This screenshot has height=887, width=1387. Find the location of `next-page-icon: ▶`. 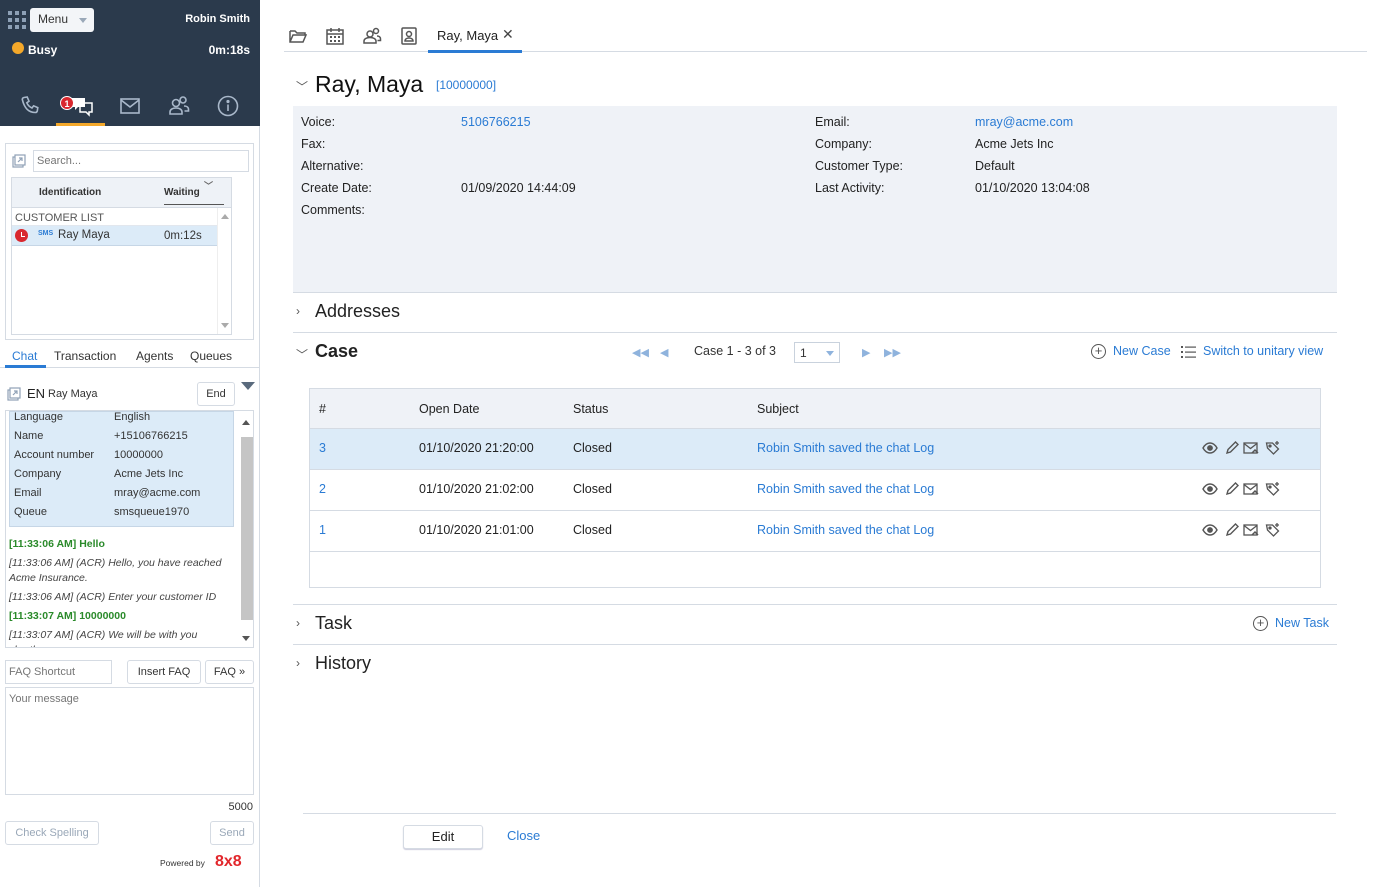

next-page-icon: ▶ is located at coordinates (866, 352).